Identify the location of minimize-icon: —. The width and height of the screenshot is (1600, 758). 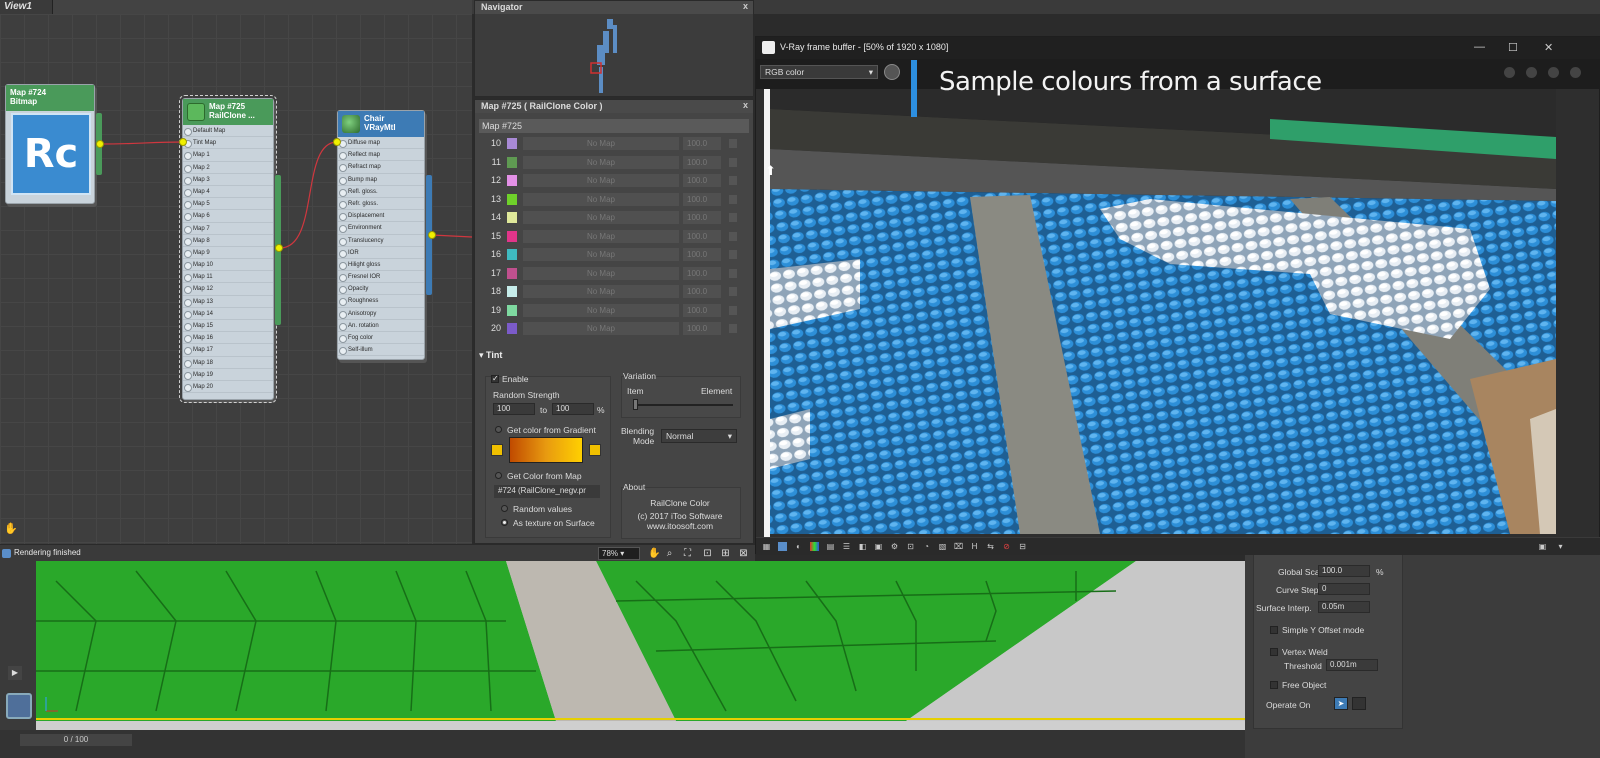
(1479, 47).